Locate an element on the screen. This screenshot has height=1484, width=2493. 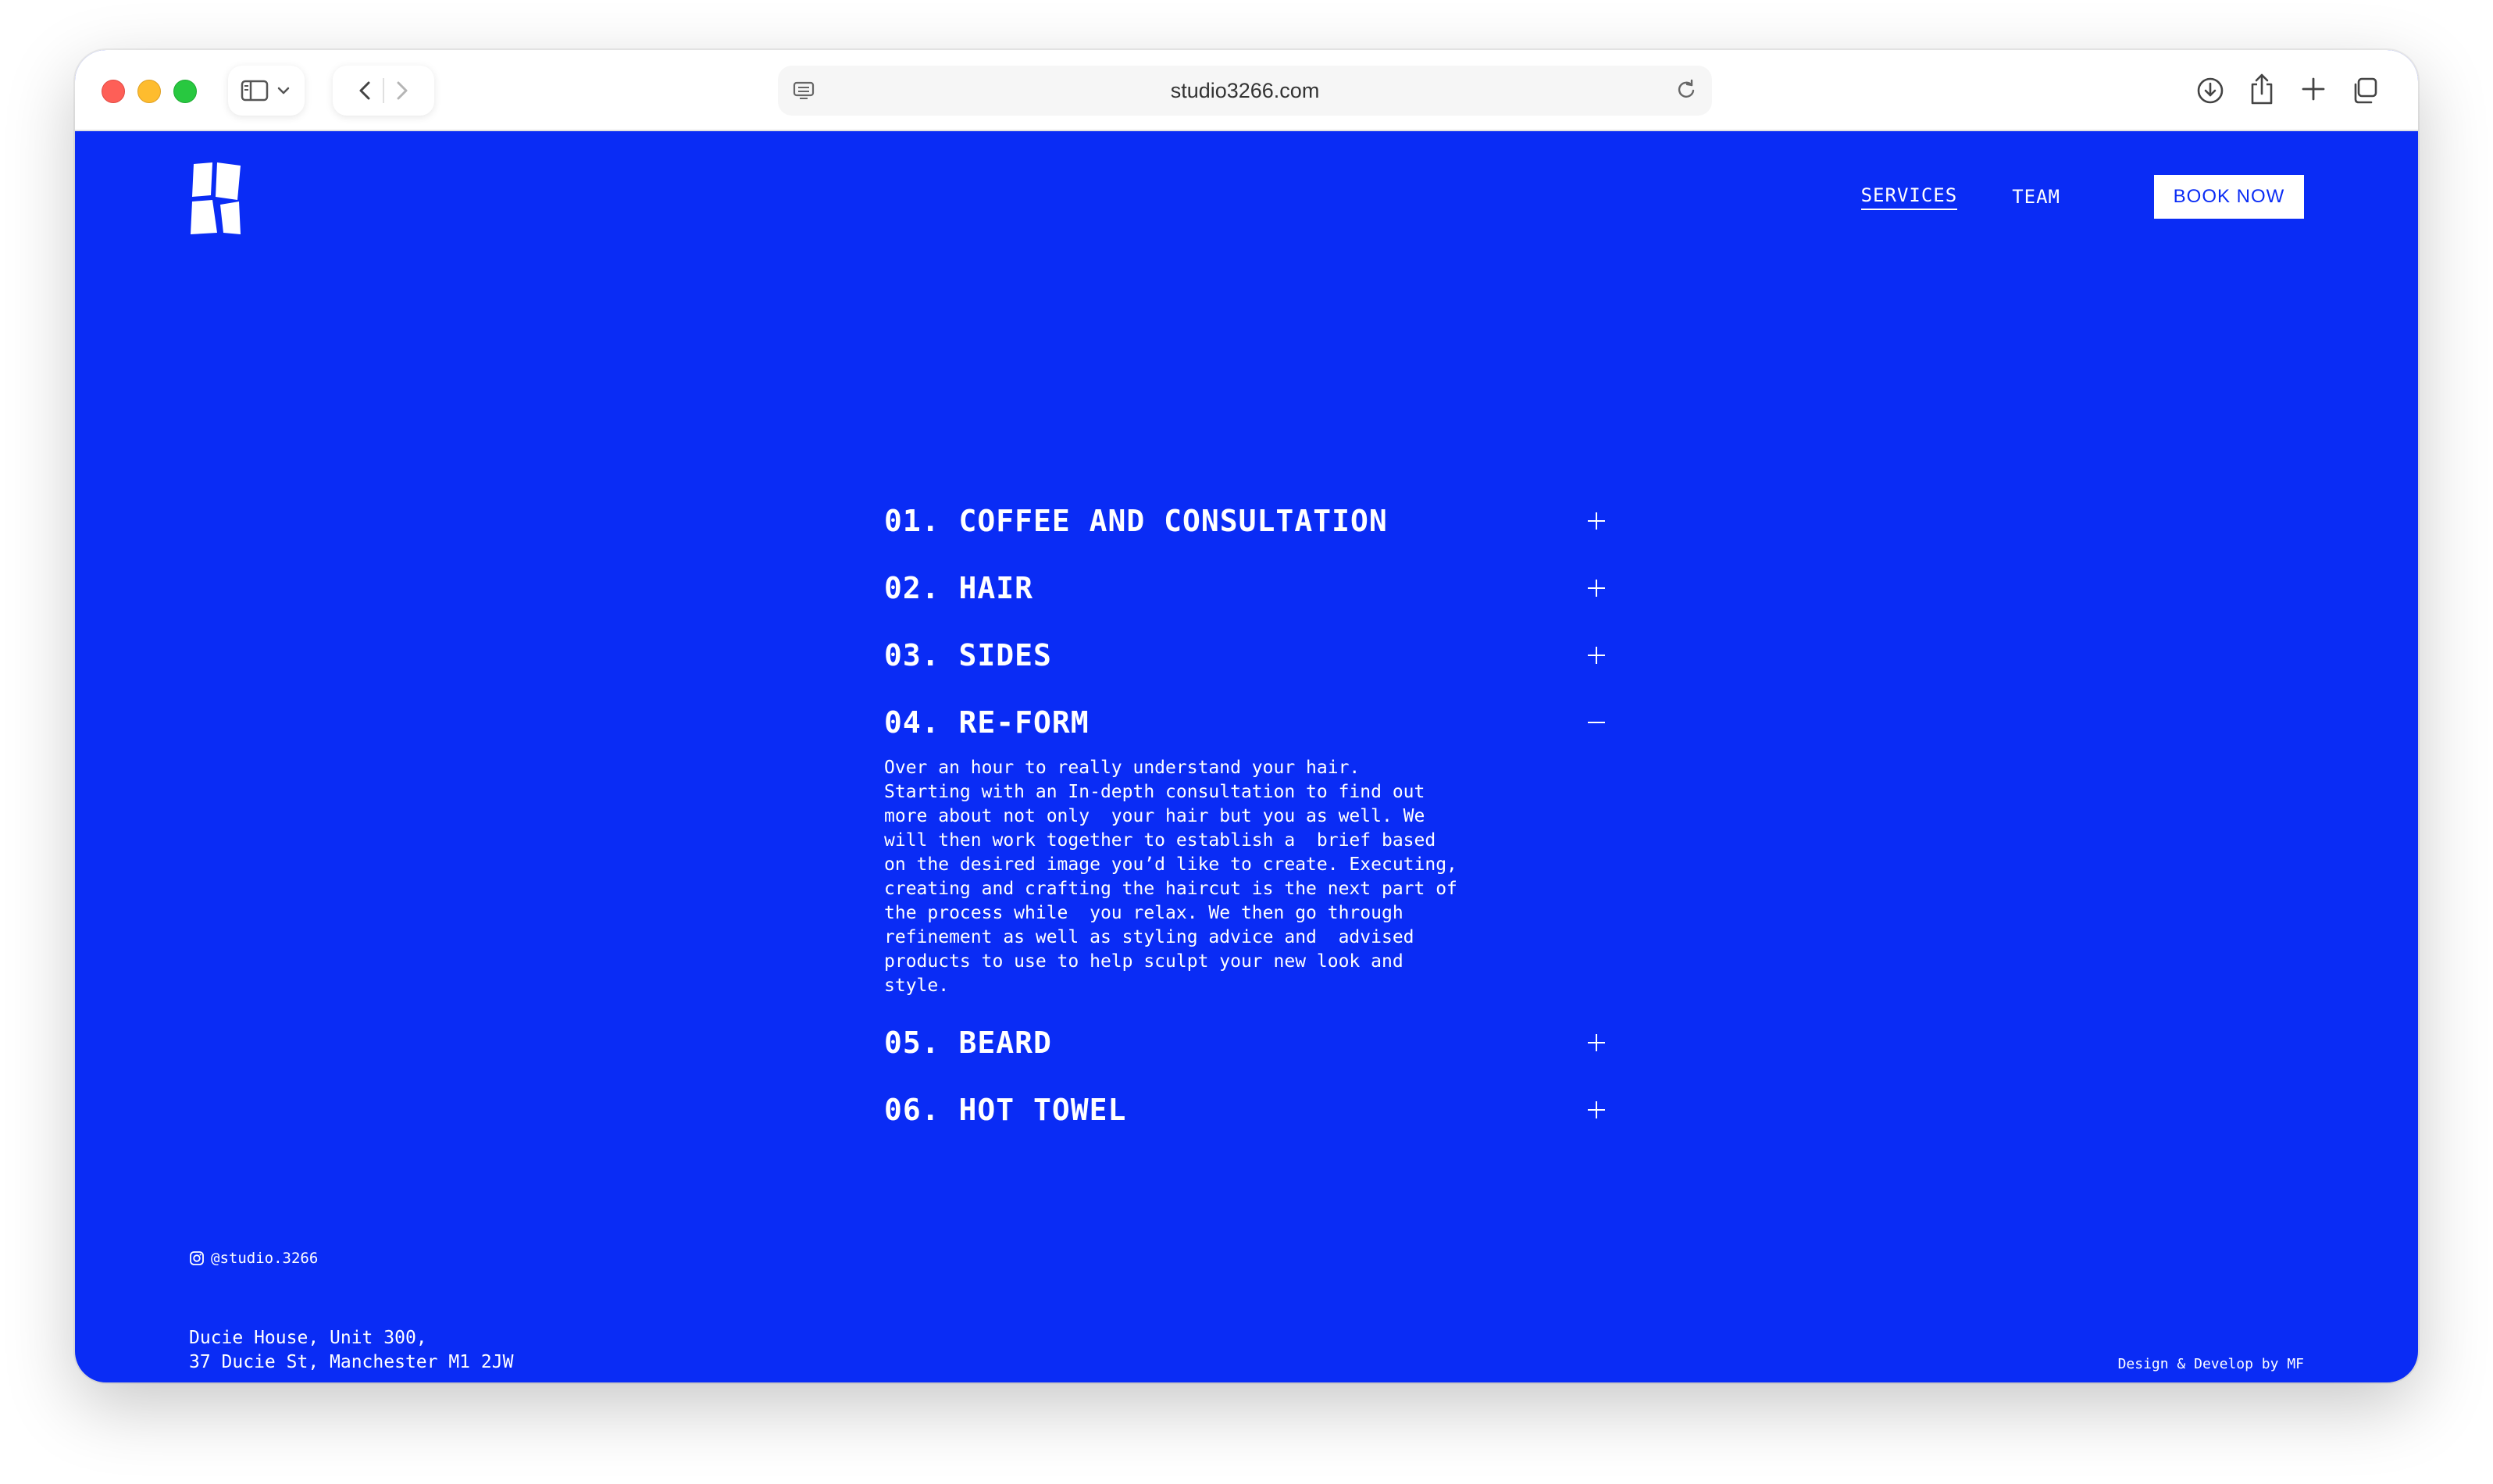
service-header: 03. SIDES is located at coordinates (1245, 655).